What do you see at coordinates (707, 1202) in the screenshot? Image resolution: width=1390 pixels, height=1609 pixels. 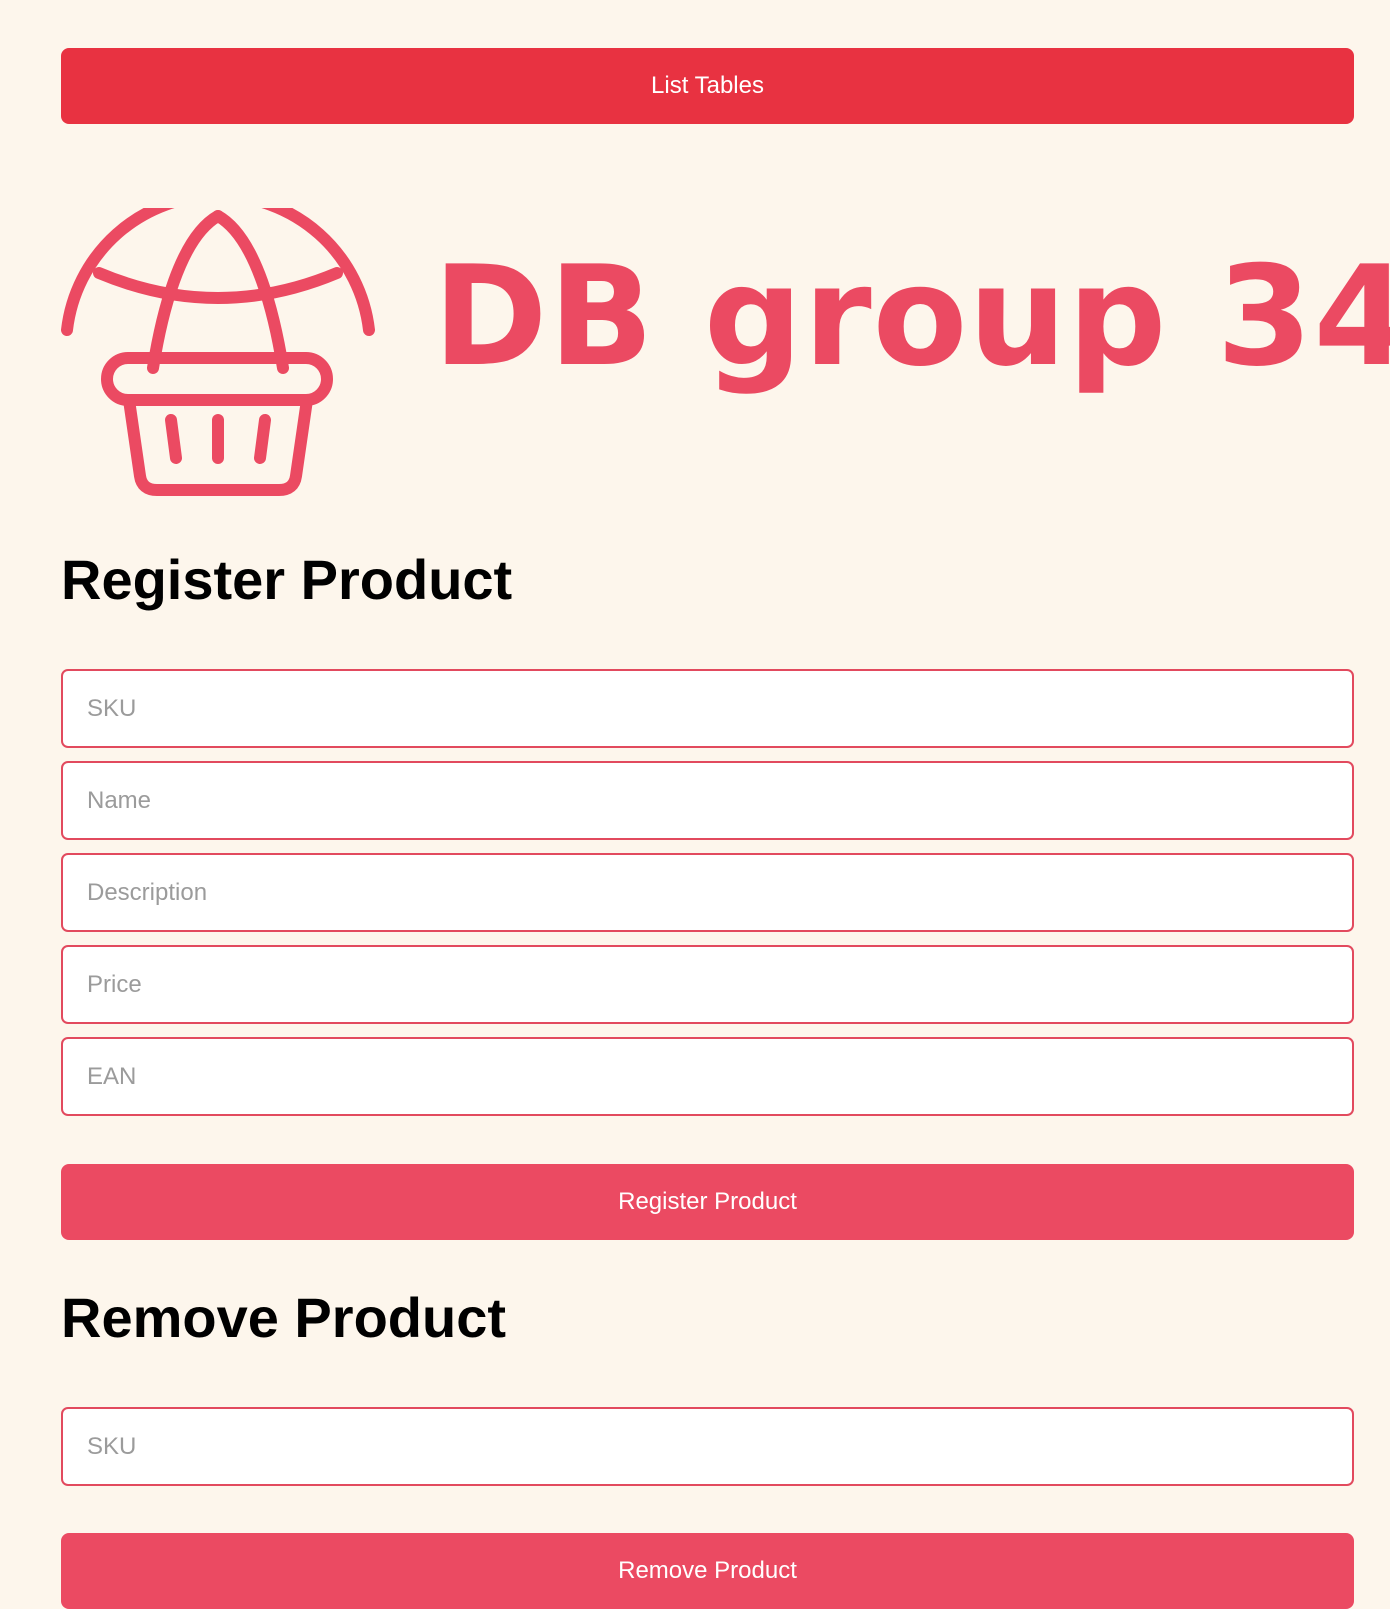 I see `register-product-button: Register Product` at bounding box center [707, 1202].